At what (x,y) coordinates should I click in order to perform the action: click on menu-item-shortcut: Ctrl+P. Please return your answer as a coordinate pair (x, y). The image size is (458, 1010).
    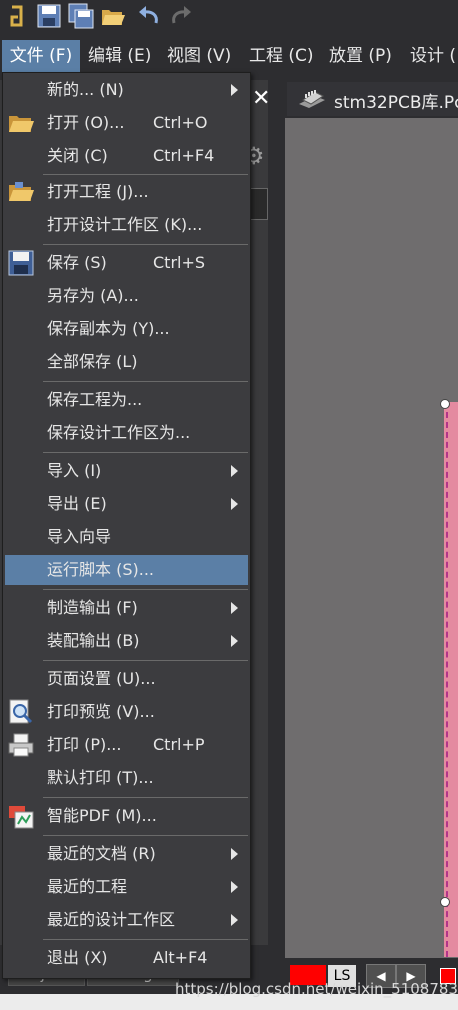
    Looking at the image, I should click on (179, 744).